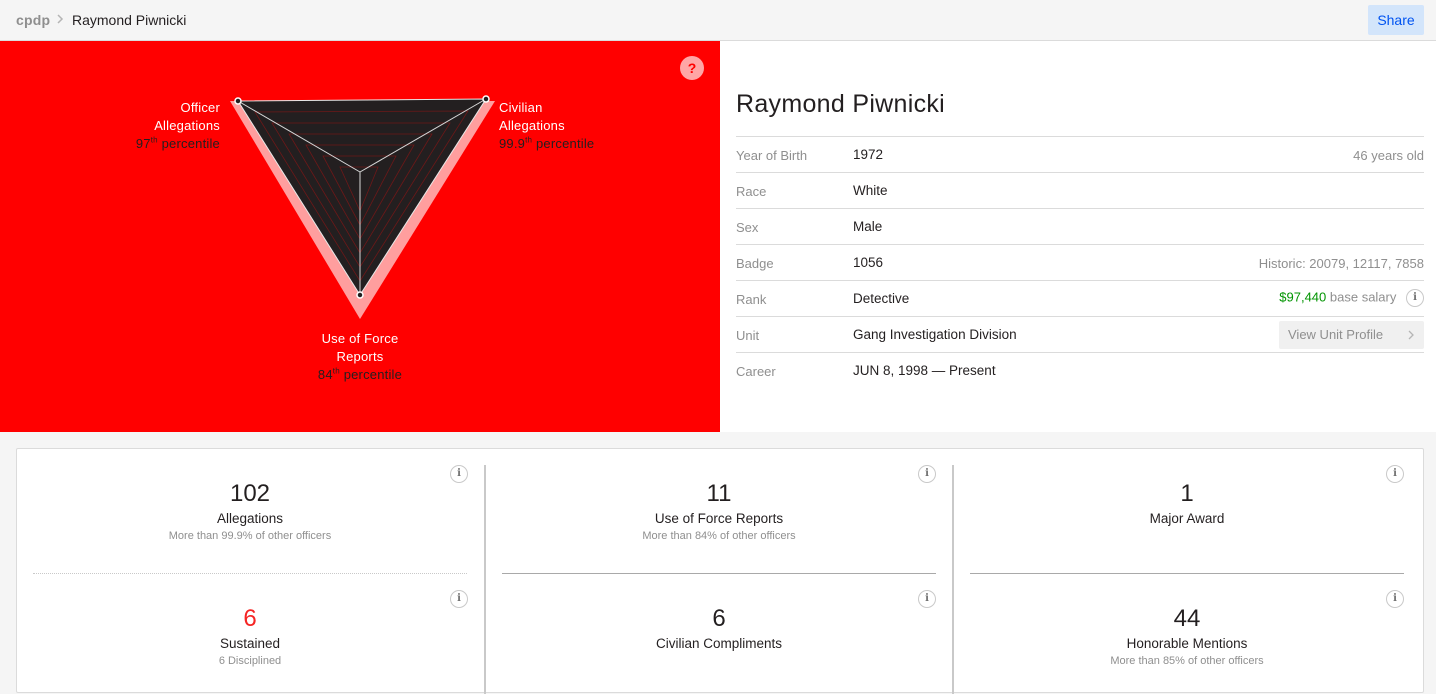  I want to click on top-bar: cpdp Raymond Piwnicki Share, so click(718, 20).